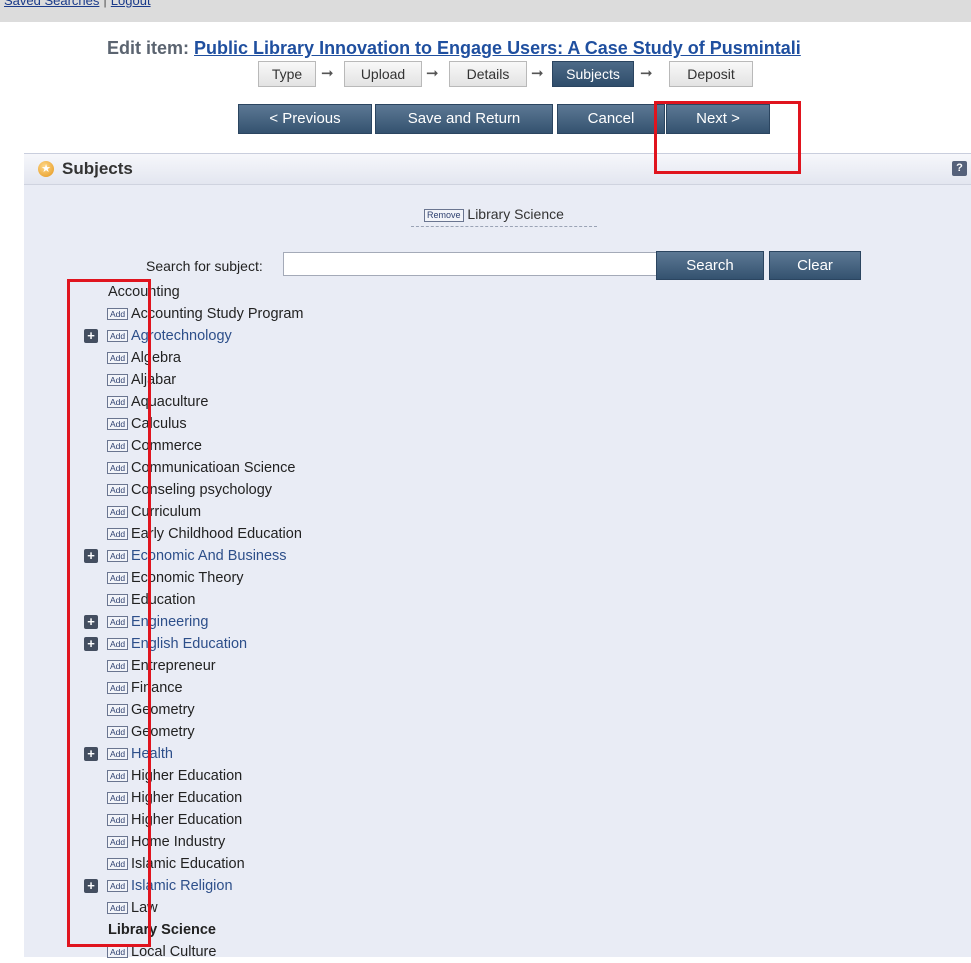 The image size is (971, 963). What do you see at coordinates (504, 226) in the screenshot?
I see `divider` at bounding box center [504, 226].